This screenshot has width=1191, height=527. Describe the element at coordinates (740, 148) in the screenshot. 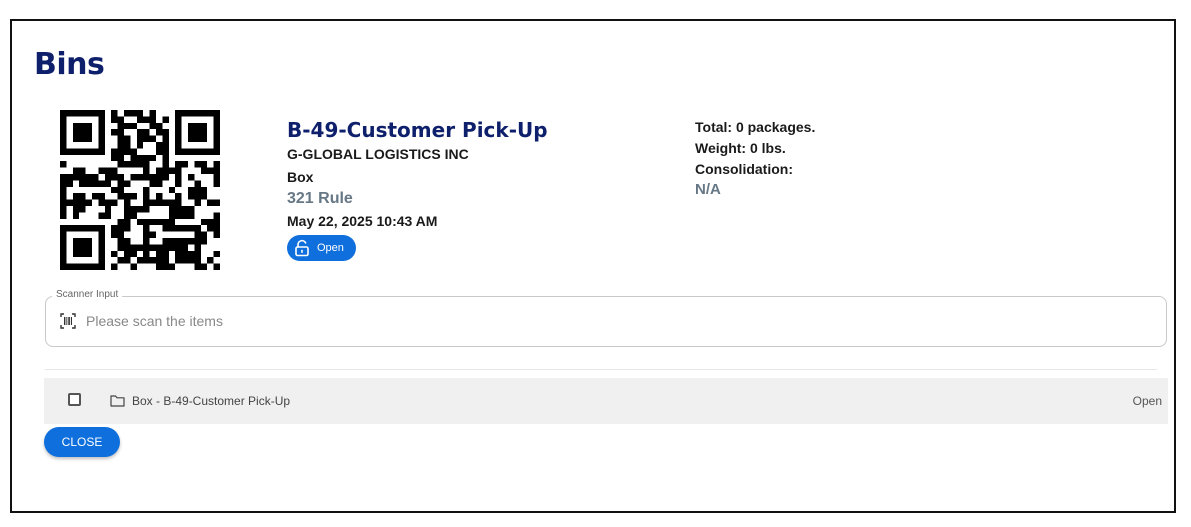

I see `total-weight: Weight: 0 lbs.` at that location.